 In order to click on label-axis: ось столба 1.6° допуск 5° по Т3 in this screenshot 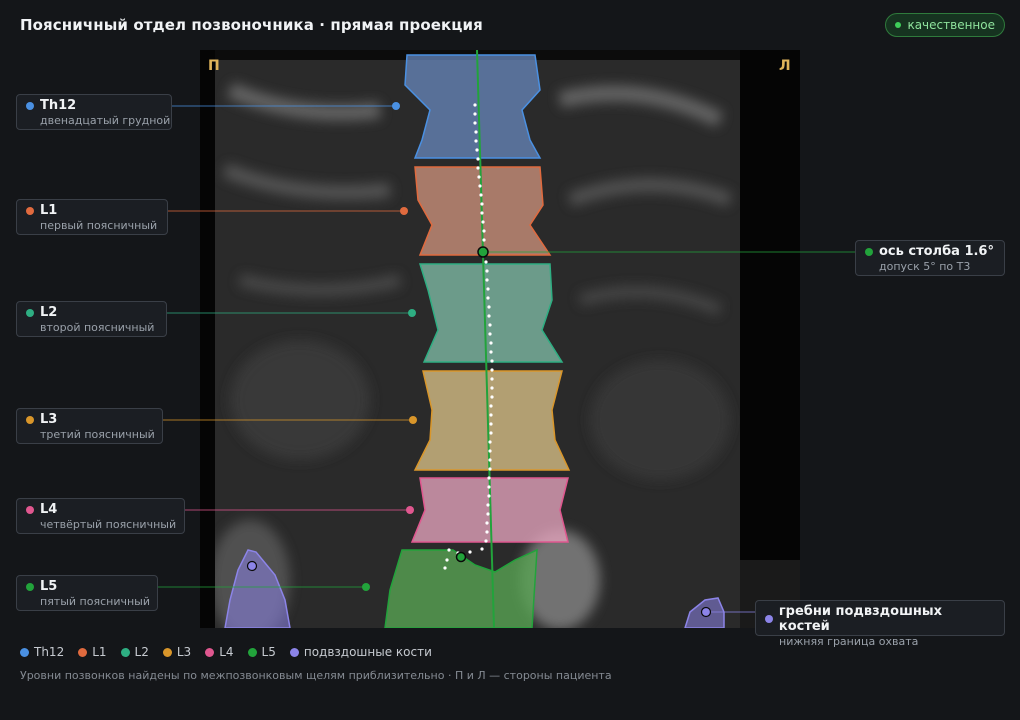, I will do `click(930, 258)`.